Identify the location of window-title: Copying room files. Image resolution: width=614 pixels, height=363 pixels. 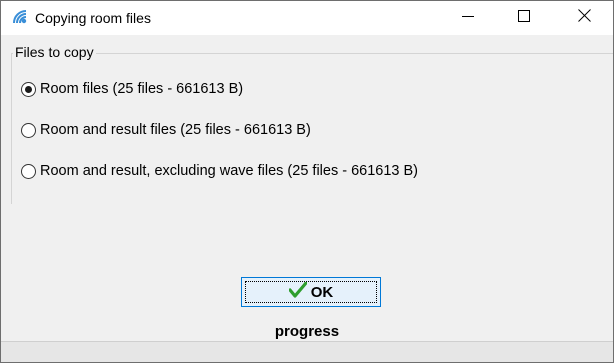
(93, 18).